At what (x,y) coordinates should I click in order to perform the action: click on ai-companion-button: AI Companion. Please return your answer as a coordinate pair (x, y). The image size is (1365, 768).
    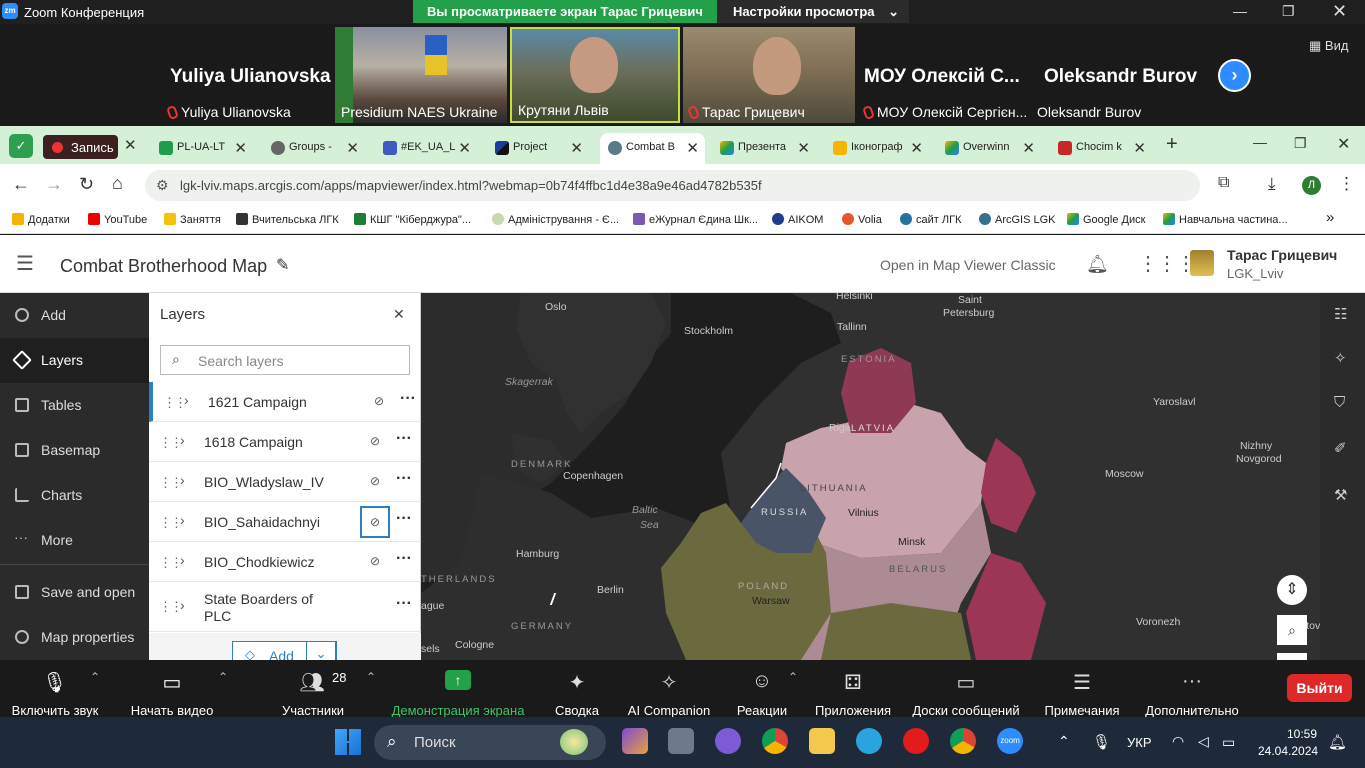
    Looking at the image, I should click on (669, 710).